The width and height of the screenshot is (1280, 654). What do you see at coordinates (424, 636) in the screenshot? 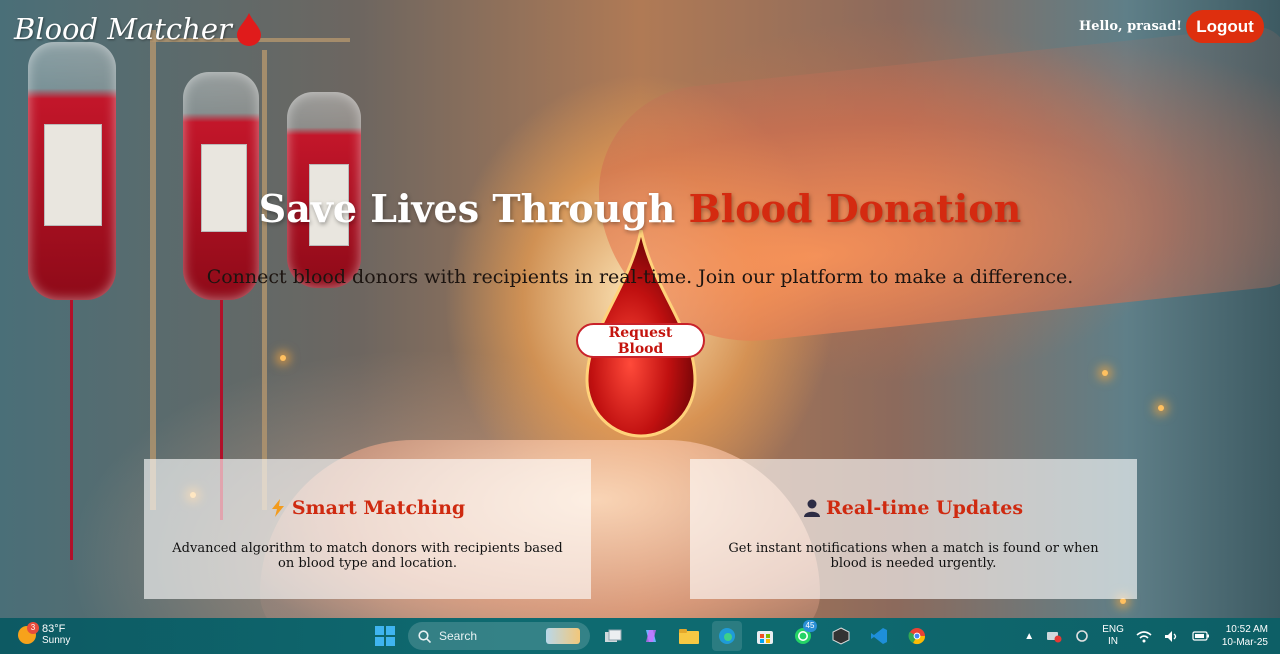
I see `search-icon` at bounding box center [424, 636].